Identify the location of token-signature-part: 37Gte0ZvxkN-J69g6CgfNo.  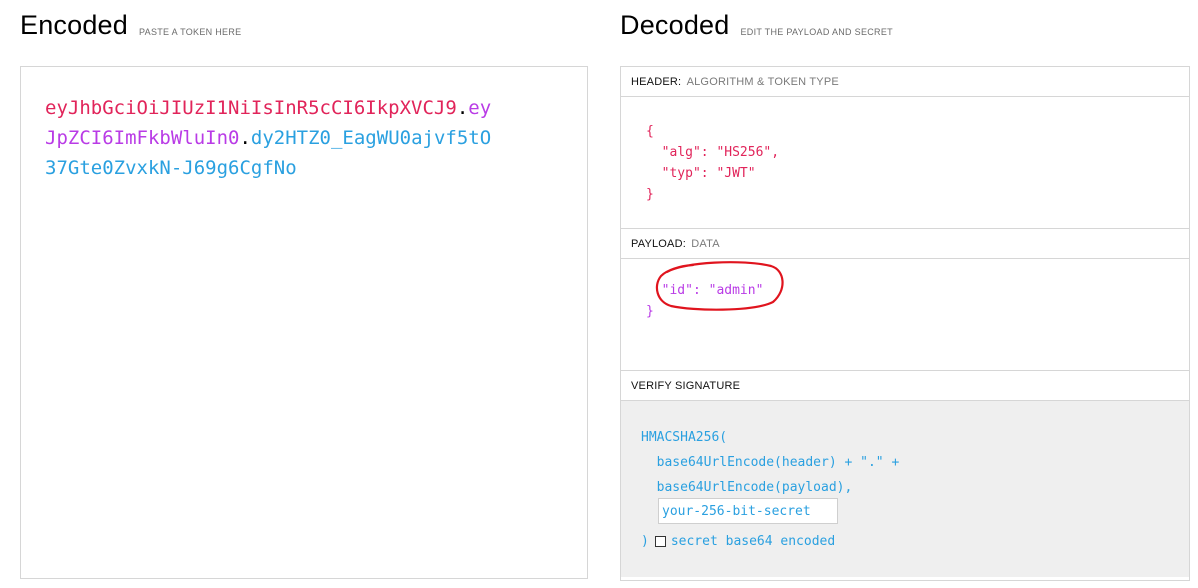
(171, 168).